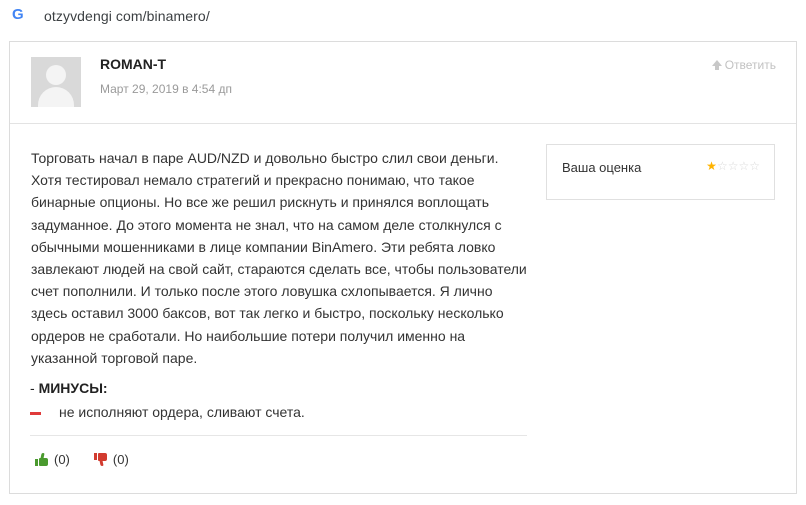 The image size is (806, 505). I want to click on star-icon: ★, so click(711, 166).